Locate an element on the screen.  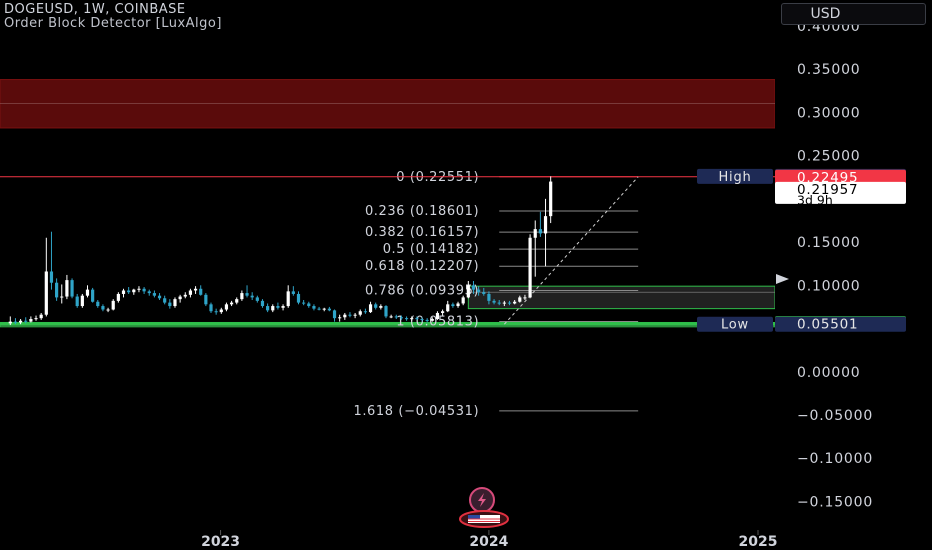
y-axis-tick-label: 0.30000 is located at coordinates (829, 113).